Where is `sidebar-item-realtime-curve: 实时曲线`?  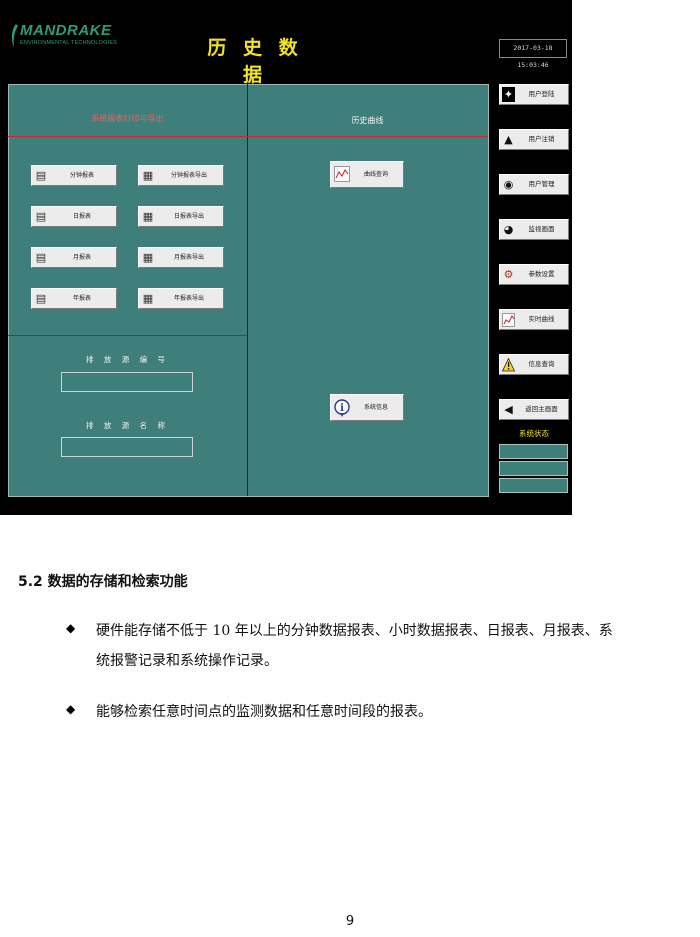 sidebar-item-realtime-curve: 实时曲线 is located at coordinates (534, 319).